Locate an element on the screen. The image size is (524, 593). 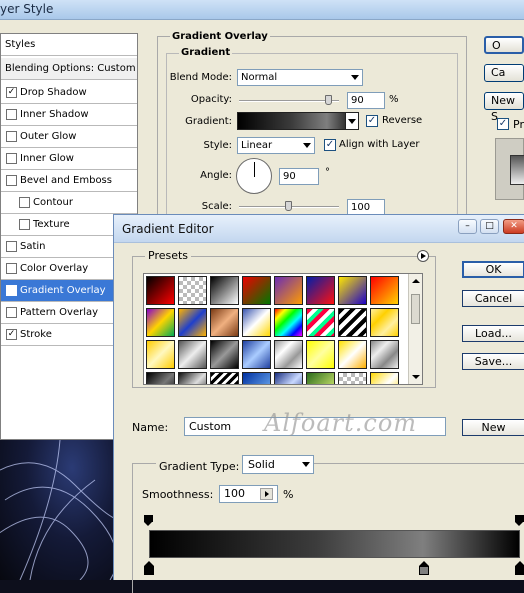
style-item-label: Contour is located at coordinates (53, 202).